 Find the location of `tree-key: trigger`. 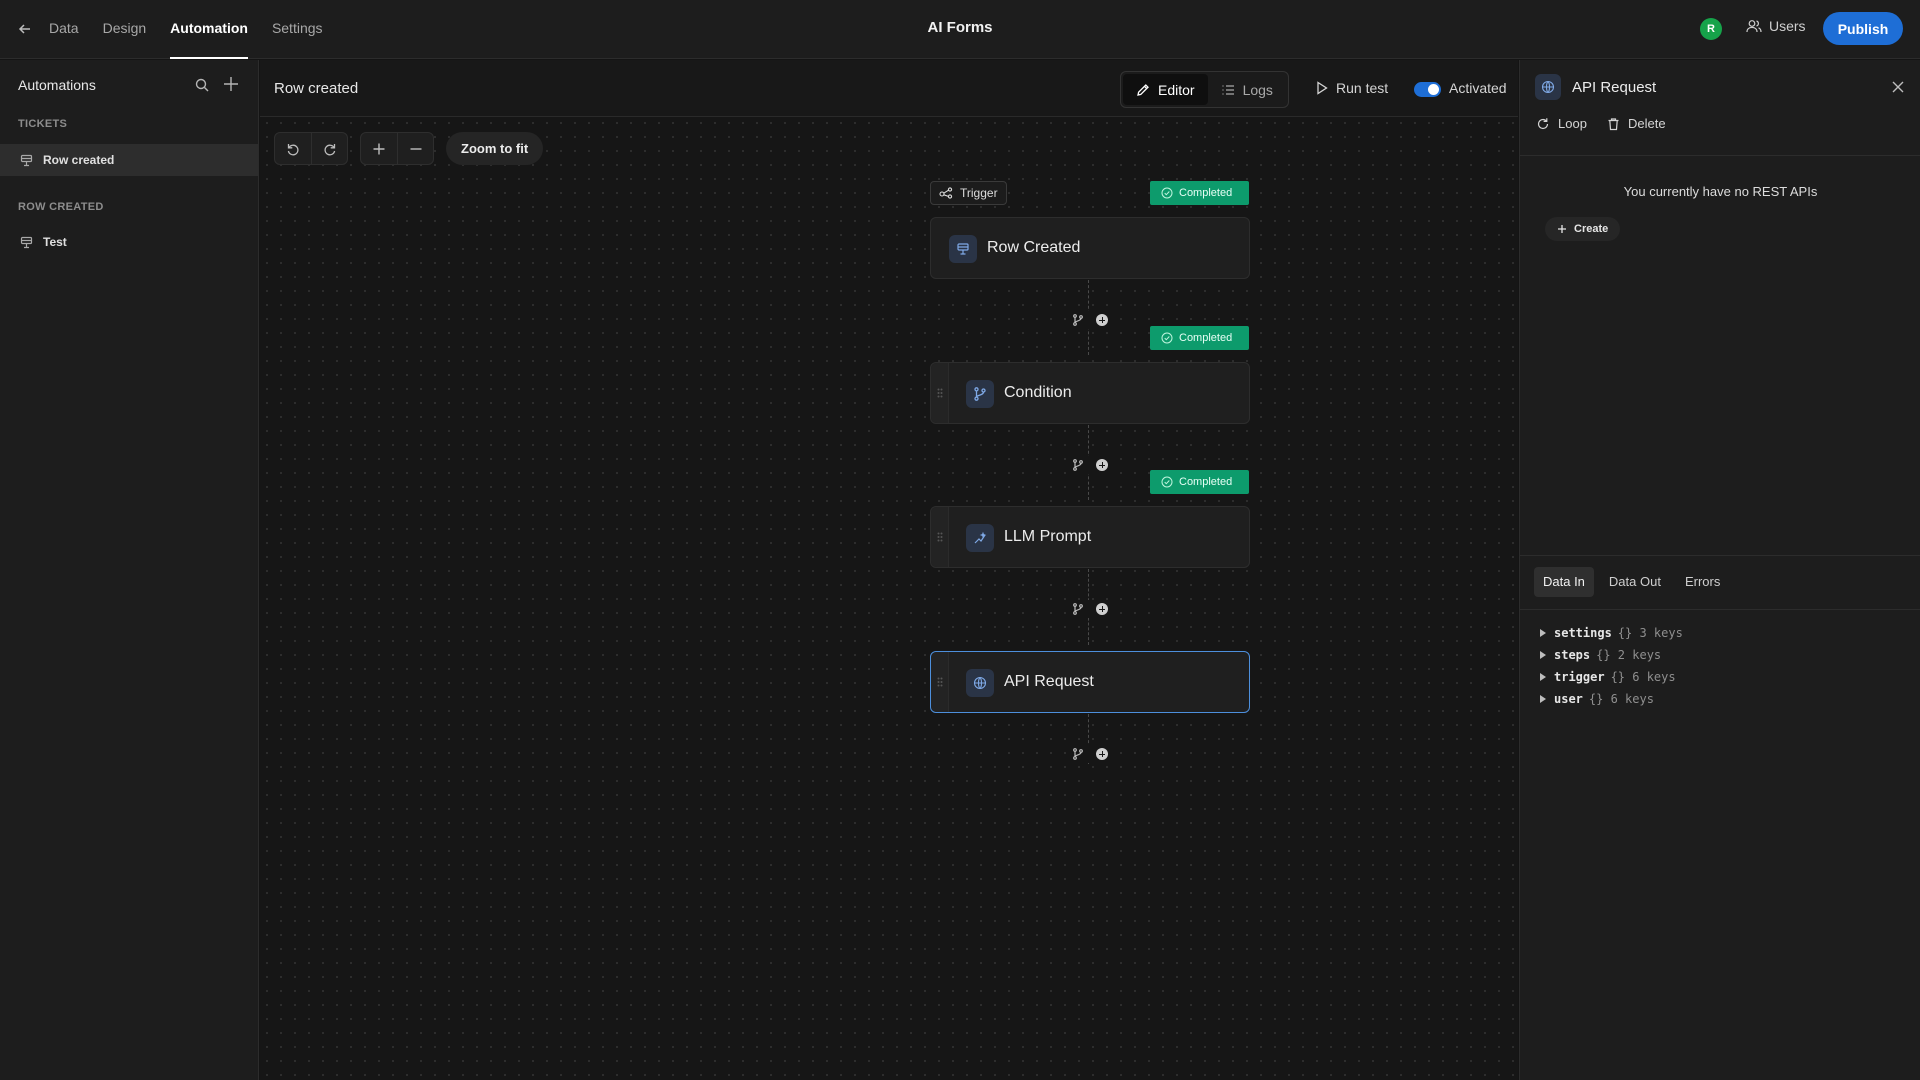

tree-key: trigger is located at coordinates (1579, 677).